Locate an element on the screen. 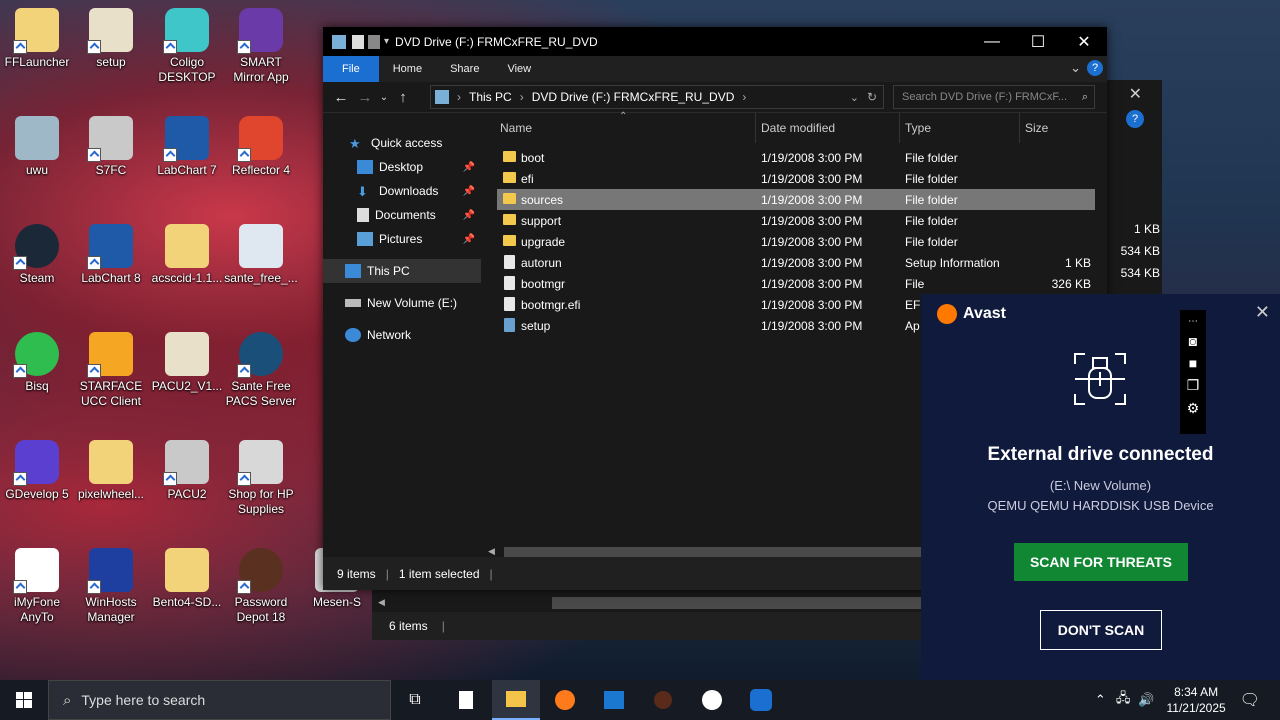 Image resolution: width=1280 pixels, height=720 pixels. desktop-icon-gdevelop: GDevelop 5 is located at coordinates (37, 471).